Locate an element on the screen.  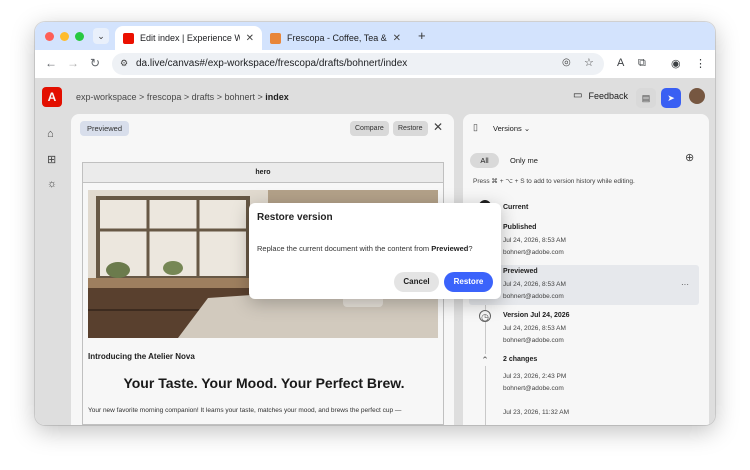
new-tab-button: + is located at coordinates (422, 35).